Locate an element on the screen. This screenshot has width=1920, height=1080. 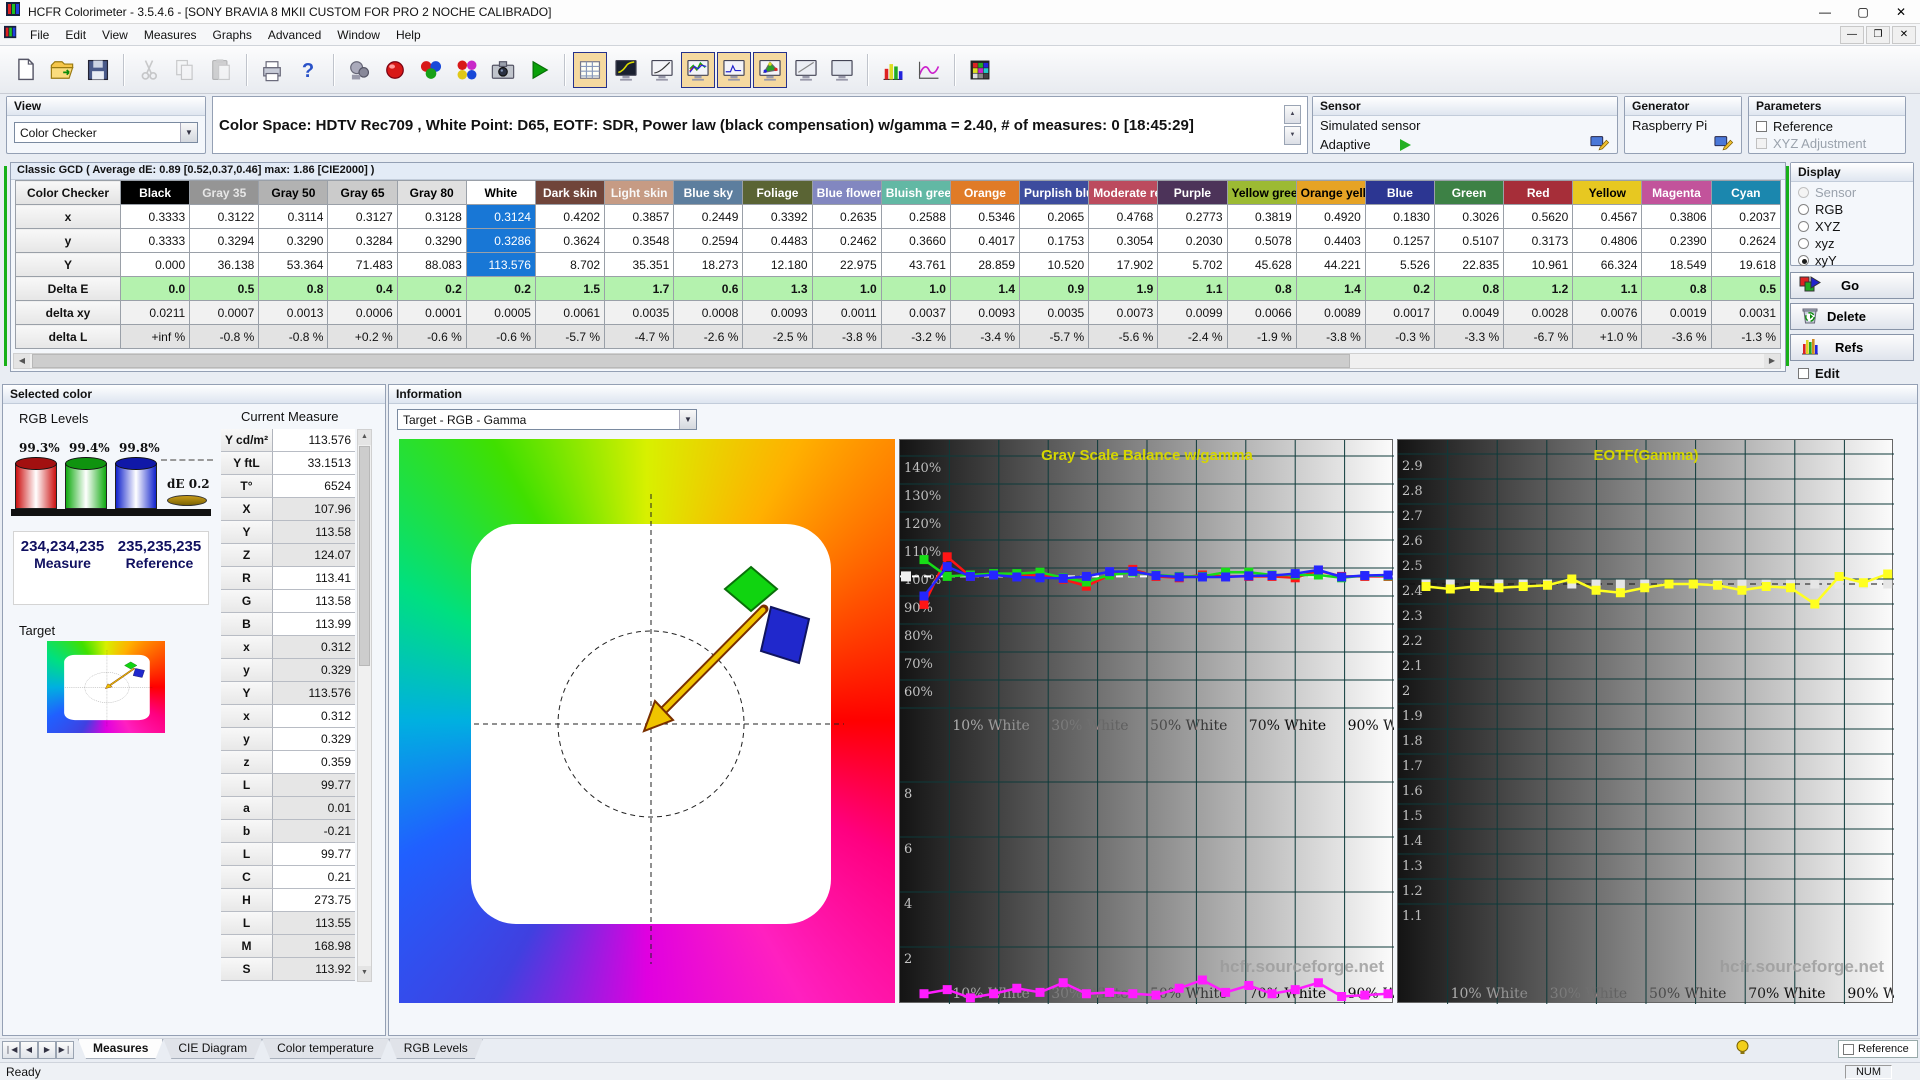
menu-window: Window is located at coordinates (358, 35).